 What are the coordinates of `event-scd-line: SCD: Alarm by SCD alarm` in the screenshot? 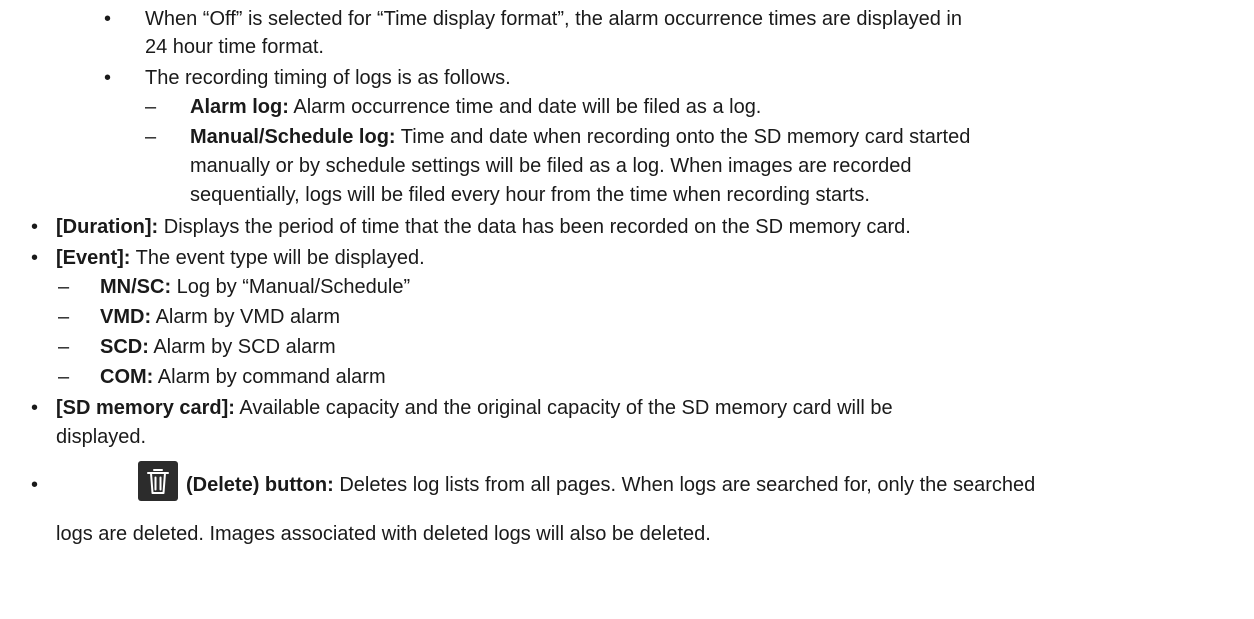 It's located at (218, 347).